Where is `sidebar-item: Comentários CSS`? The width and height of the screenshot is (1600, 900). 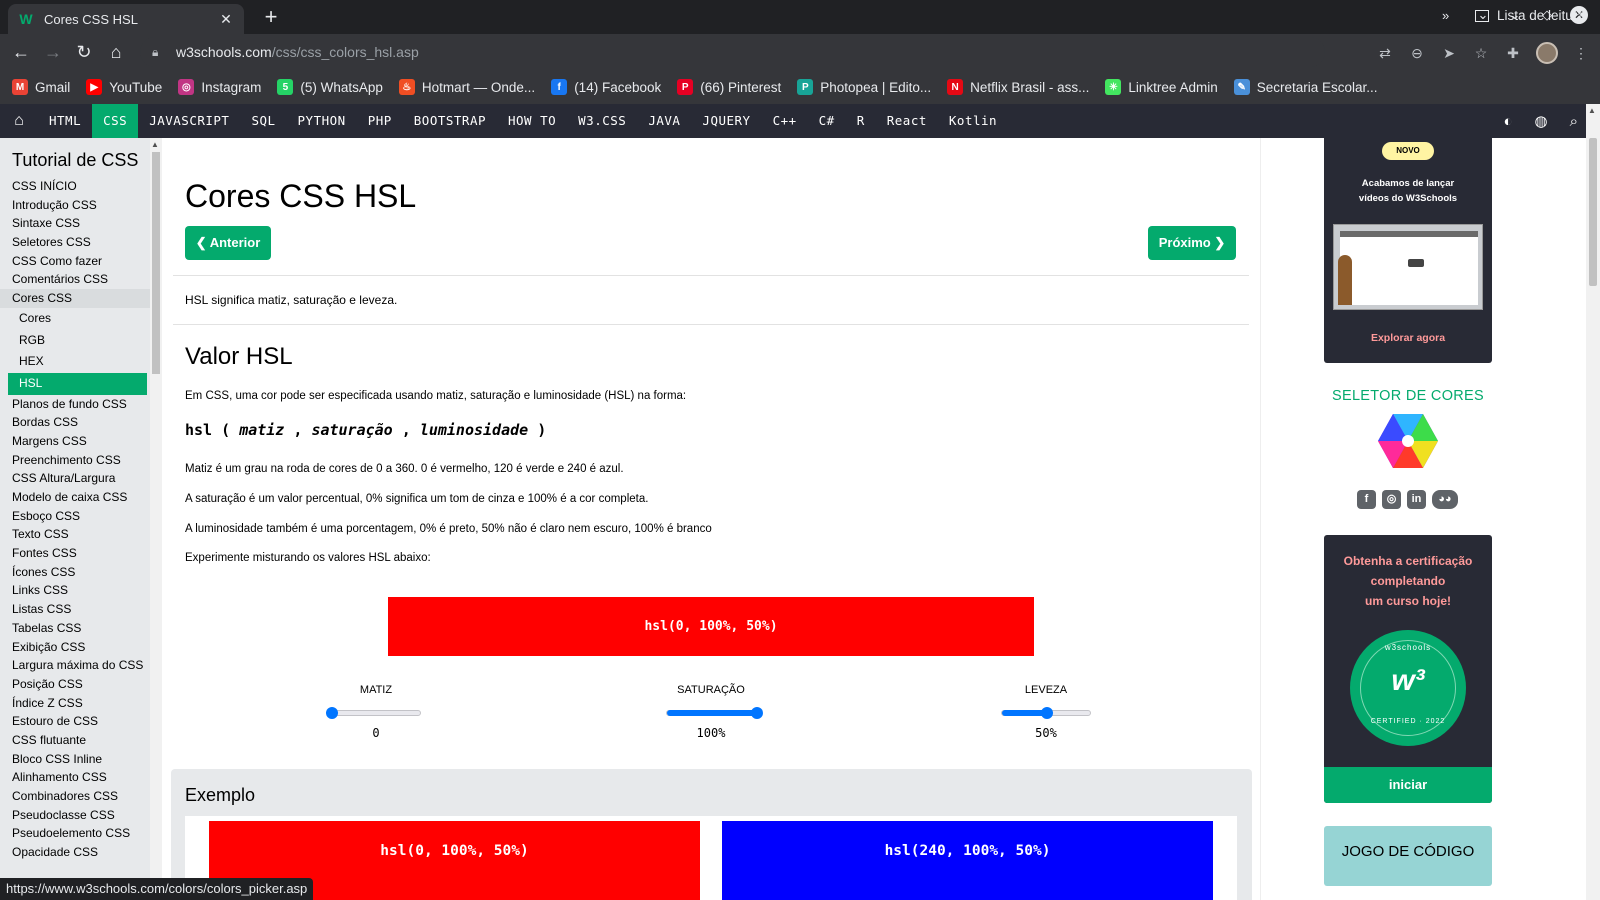 sidebar-item: Comentários CSS is located at coordinates (75, 279).